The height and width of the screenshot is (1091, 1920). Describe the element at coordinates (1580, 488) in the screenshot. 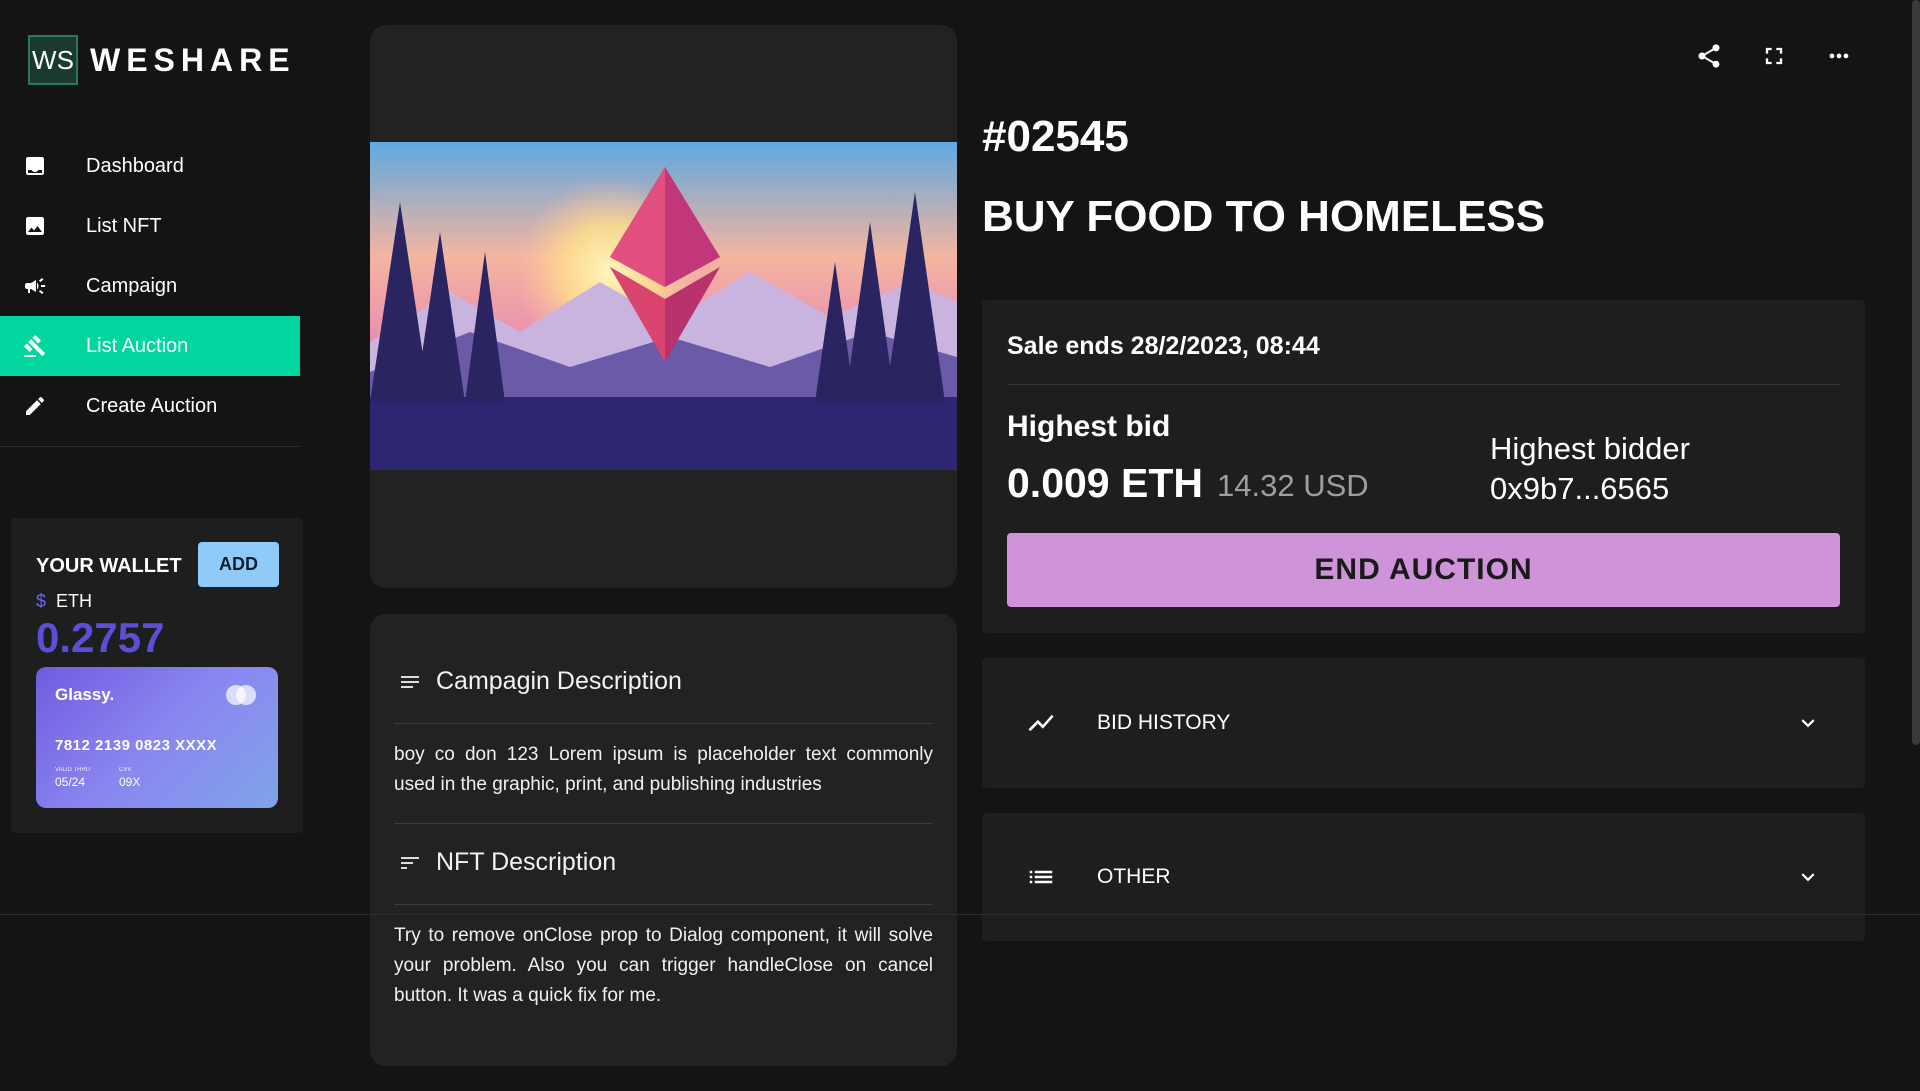

I see `highest-bidder-address: 0x9b7...6565` at that location.